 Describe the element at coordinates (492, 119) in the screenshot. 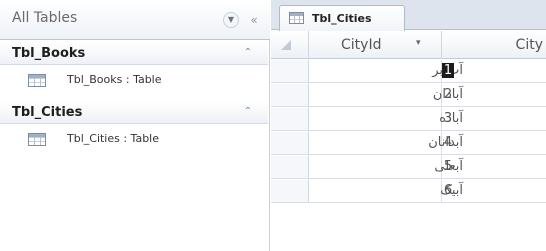

I see `city-cell: آباده 3` at that location.